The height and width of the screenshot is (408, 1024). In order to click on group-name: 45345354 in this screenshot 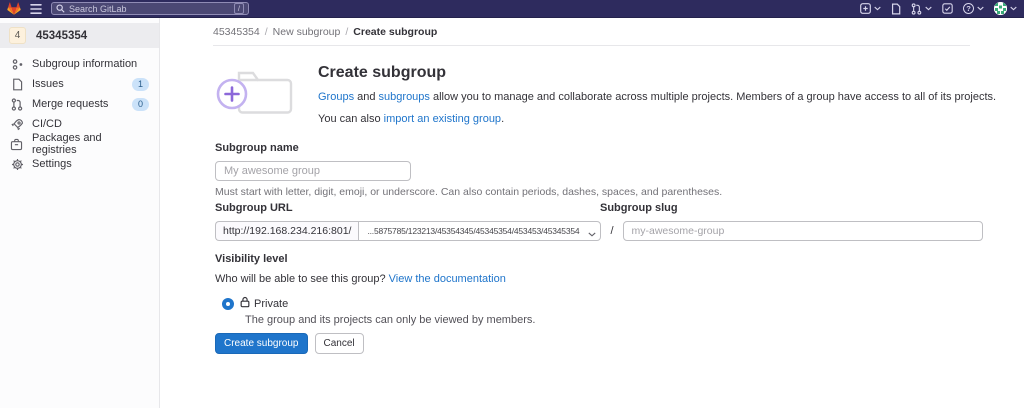, I will do `click(62, 35)`.